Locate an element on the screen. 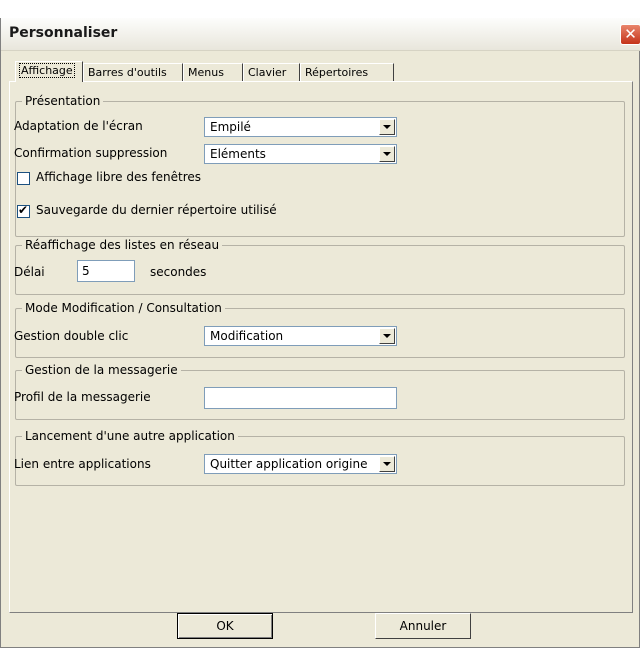 The height and width of the screenshot is (648, 640). profil-input is located at coordinates (300, 398).